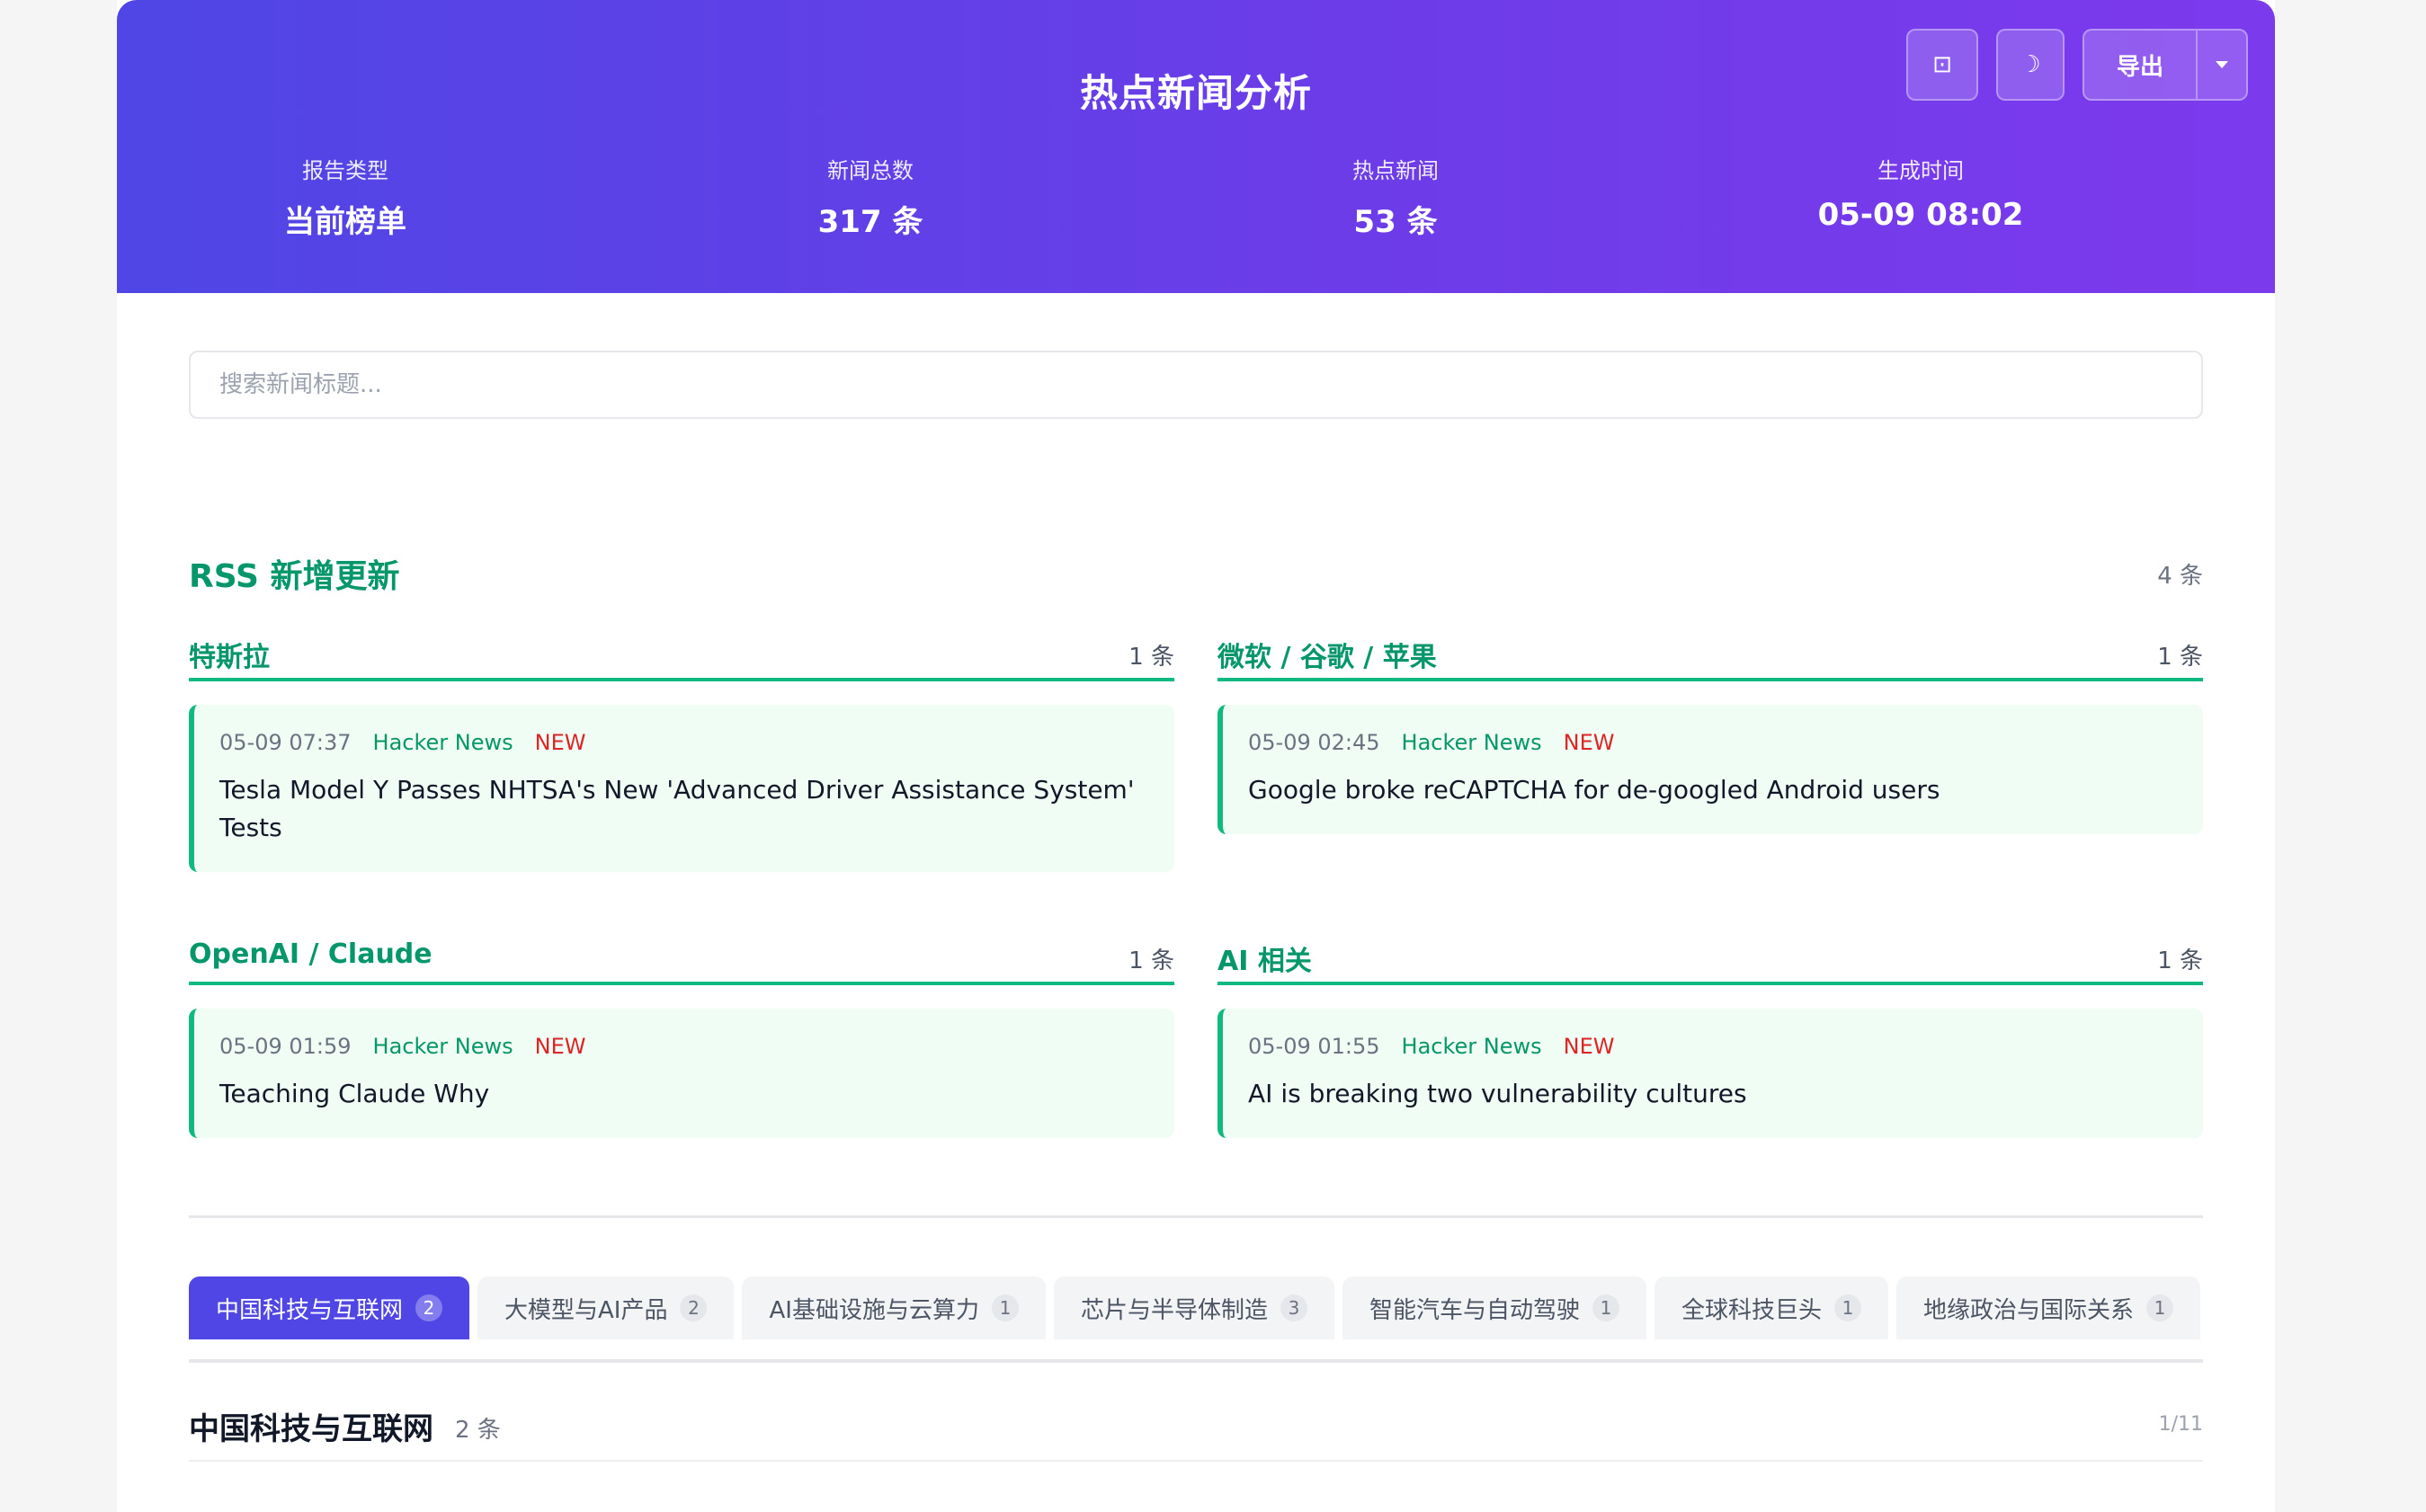 This screenshot has height=1512, width=2426. Describe the element at coordinates (870, 222) in the screenshot. I see `stat-value: 317 条` at that location.